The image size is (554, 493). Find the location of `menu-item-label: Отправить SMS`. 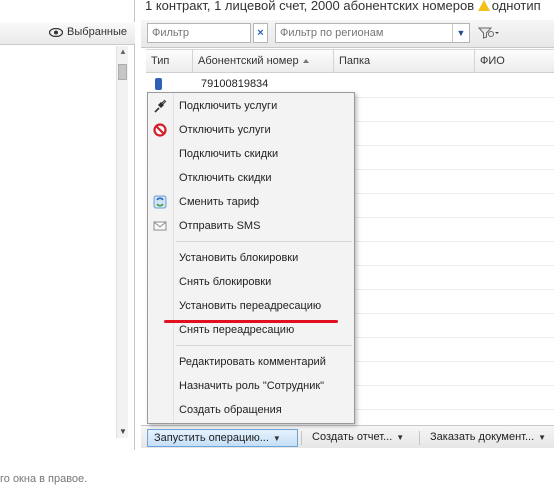

menu-item-label: Отправить SMS is located at coordinates (220, 226).